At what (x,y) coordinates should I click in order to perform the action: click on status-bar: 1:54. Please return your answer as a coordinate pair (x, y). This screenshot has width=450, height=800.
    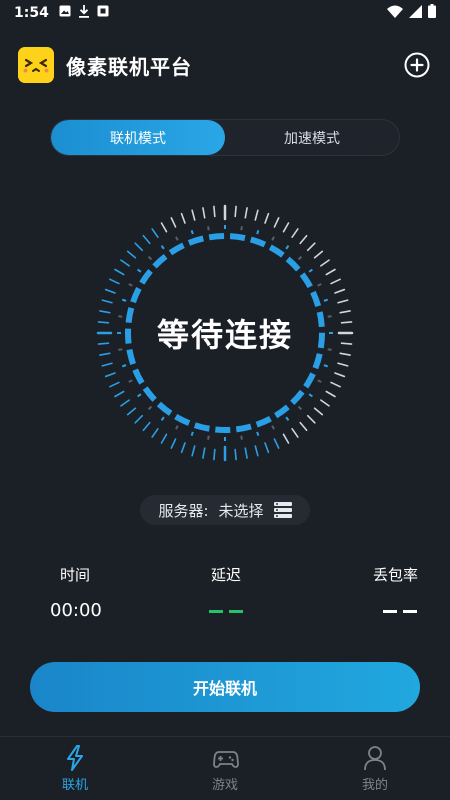
    Looking at the image, I should click on (225, 13).